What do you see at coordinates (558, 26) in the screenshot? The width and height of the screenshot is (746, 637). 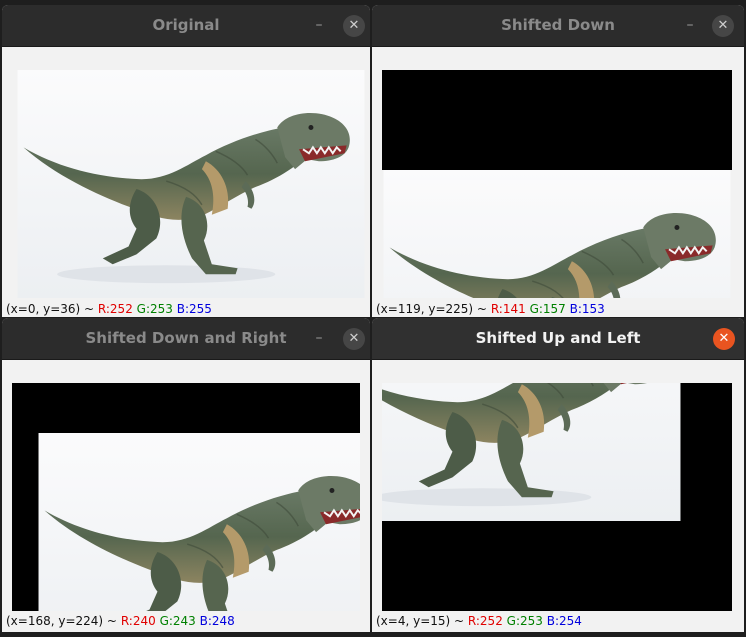 I see `titlebar: Shifted Down – ✕` at bounding box center [558, 26].